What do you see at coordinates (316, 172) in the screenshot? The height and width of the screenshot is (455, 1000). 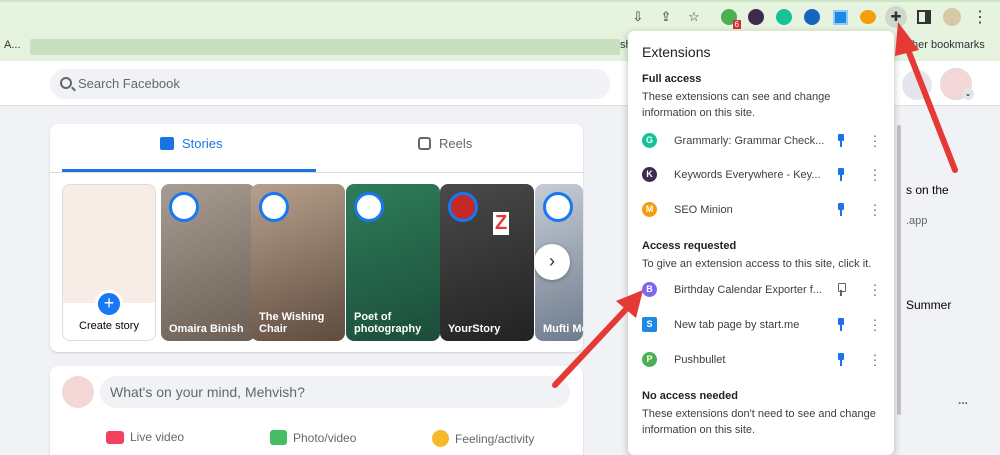 I see `tabs-divider` at bounding box center [316, 172].